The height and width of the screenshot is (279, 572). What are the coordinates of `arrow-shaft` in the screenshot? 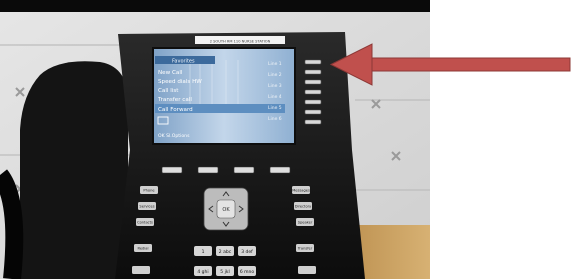 It's located at (461, 64).